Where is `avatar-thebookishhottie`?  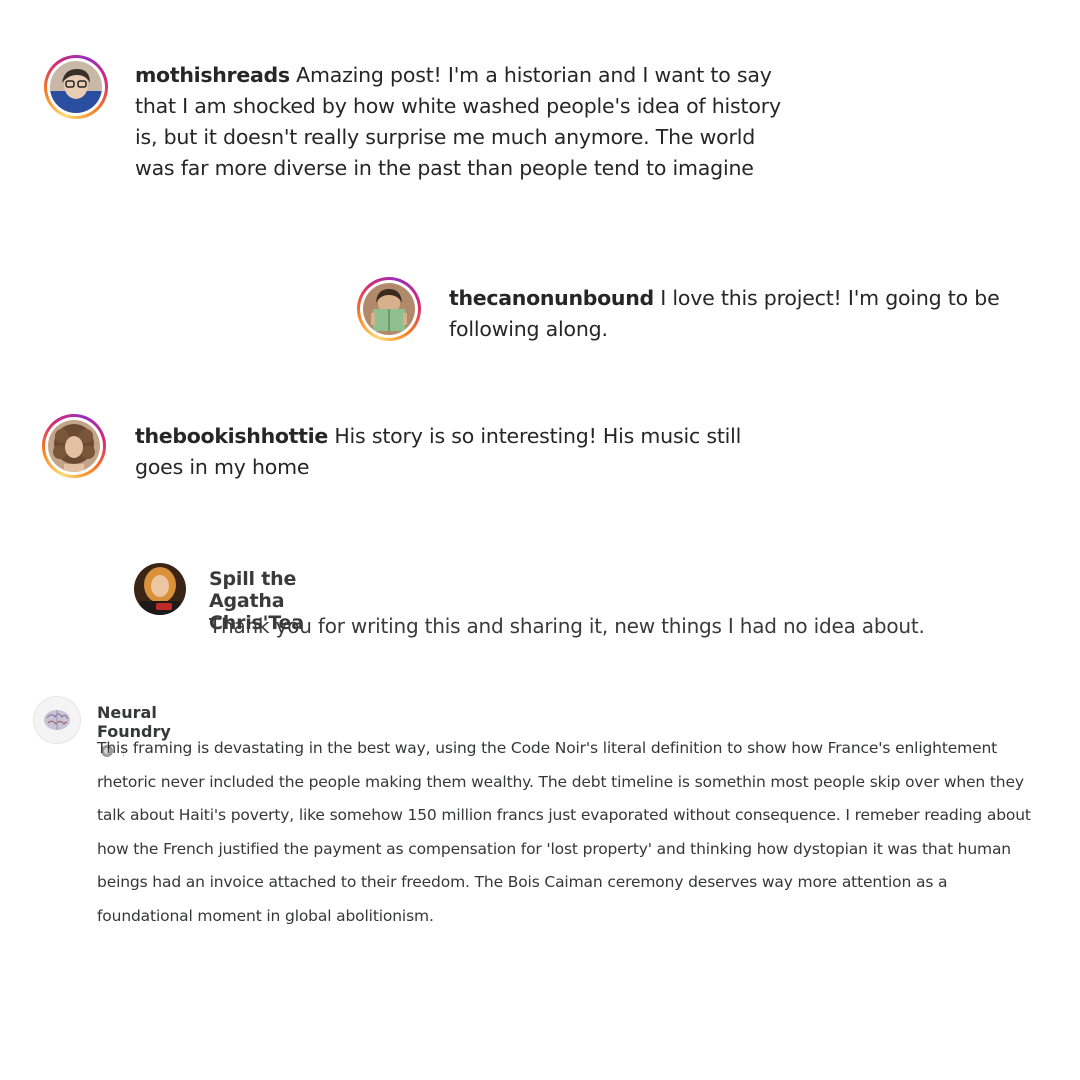 avatar-thebookishhottie is located at coordinates (74, 446).